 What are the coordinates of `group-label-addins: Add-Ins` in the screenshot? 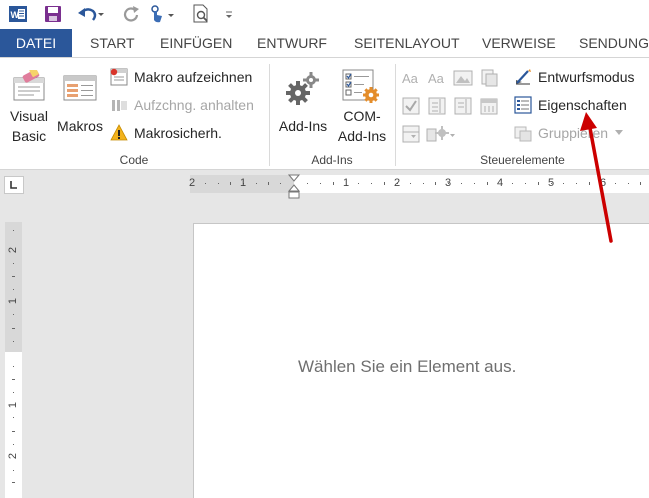 It's located at (332, 160).